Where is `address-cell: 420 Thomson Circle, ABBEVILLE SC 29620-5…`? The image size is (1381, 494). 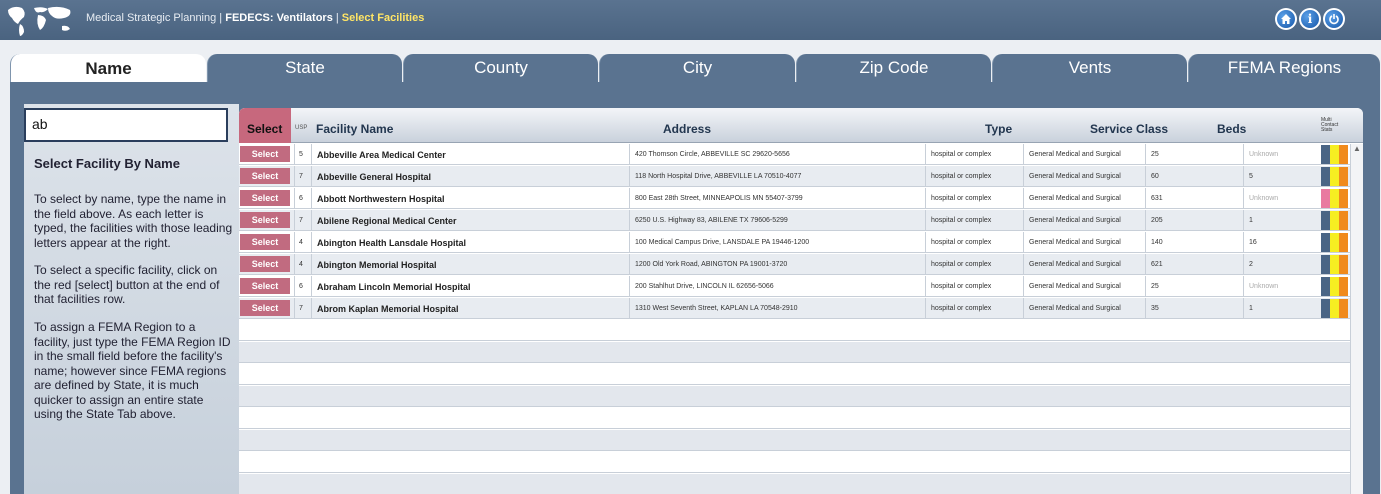 address-cell: 420 Thomson Circle, ABBEVILLE SC 29620-5… is located at coordinates (777, 154).